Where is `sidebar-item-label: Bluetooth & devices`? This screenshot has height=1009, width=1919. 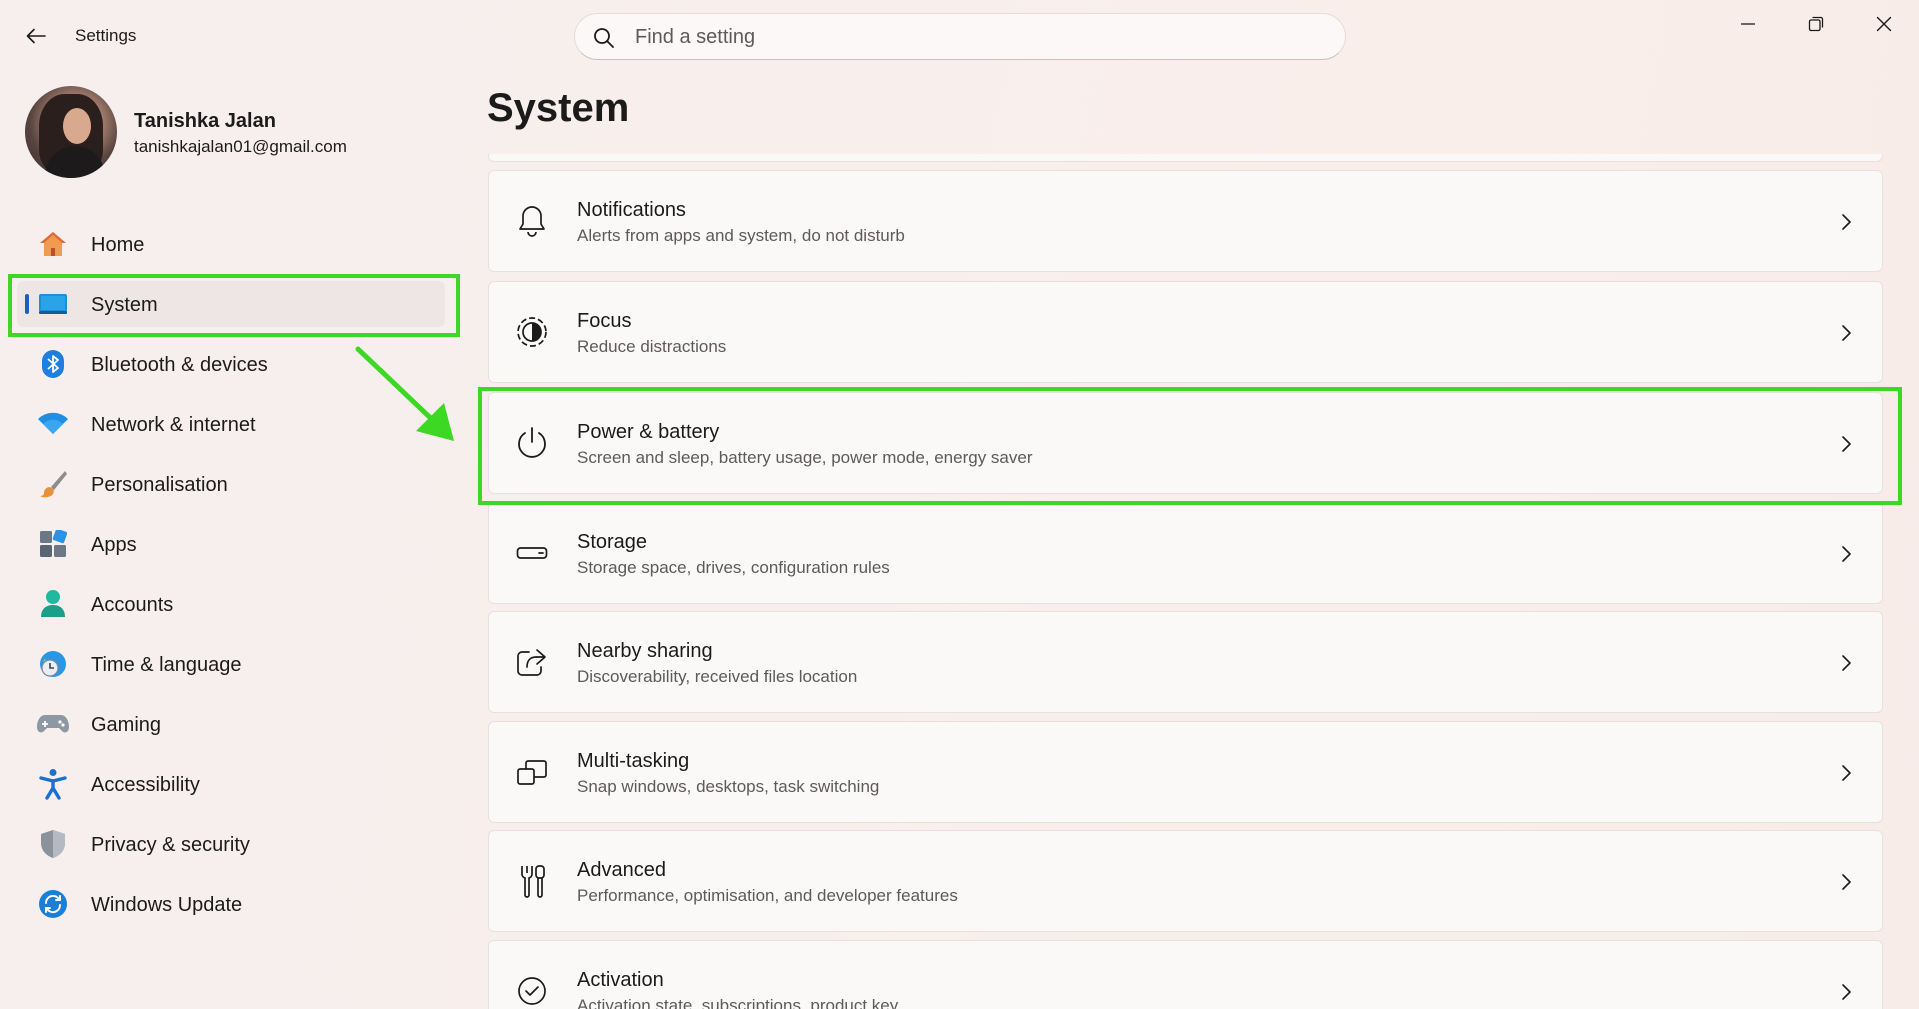
sidebar-item-label: Bluetooth & devices is located at coordinates (179, 365).